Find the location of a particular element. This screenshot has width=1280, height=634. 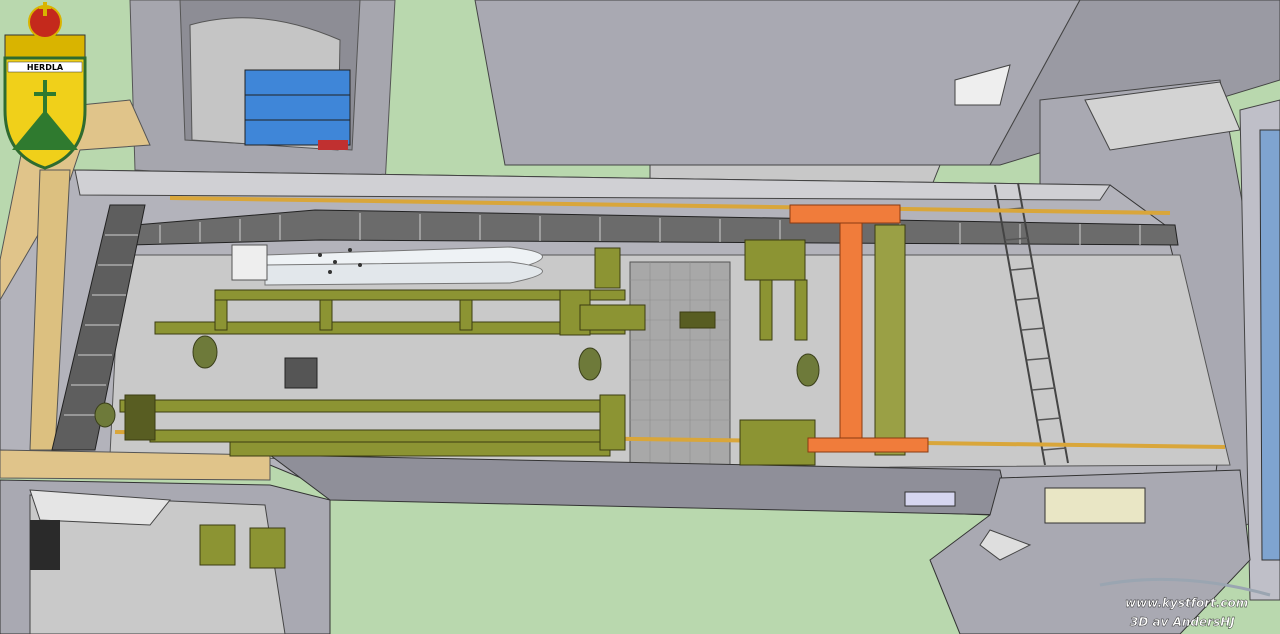

floor-grating is located at coordinates (680, 364).